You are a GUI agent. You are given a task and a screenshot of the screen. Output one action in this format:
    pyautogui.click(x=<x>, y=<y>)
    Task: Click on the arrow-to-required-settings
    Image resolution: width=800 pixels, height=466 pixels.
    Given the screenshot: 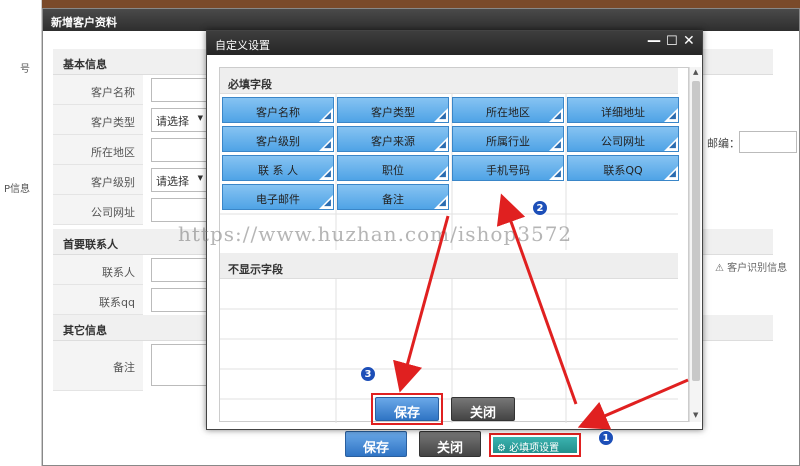 What is the action you would take?
    pyautogui.click(x=633, y=404)
    